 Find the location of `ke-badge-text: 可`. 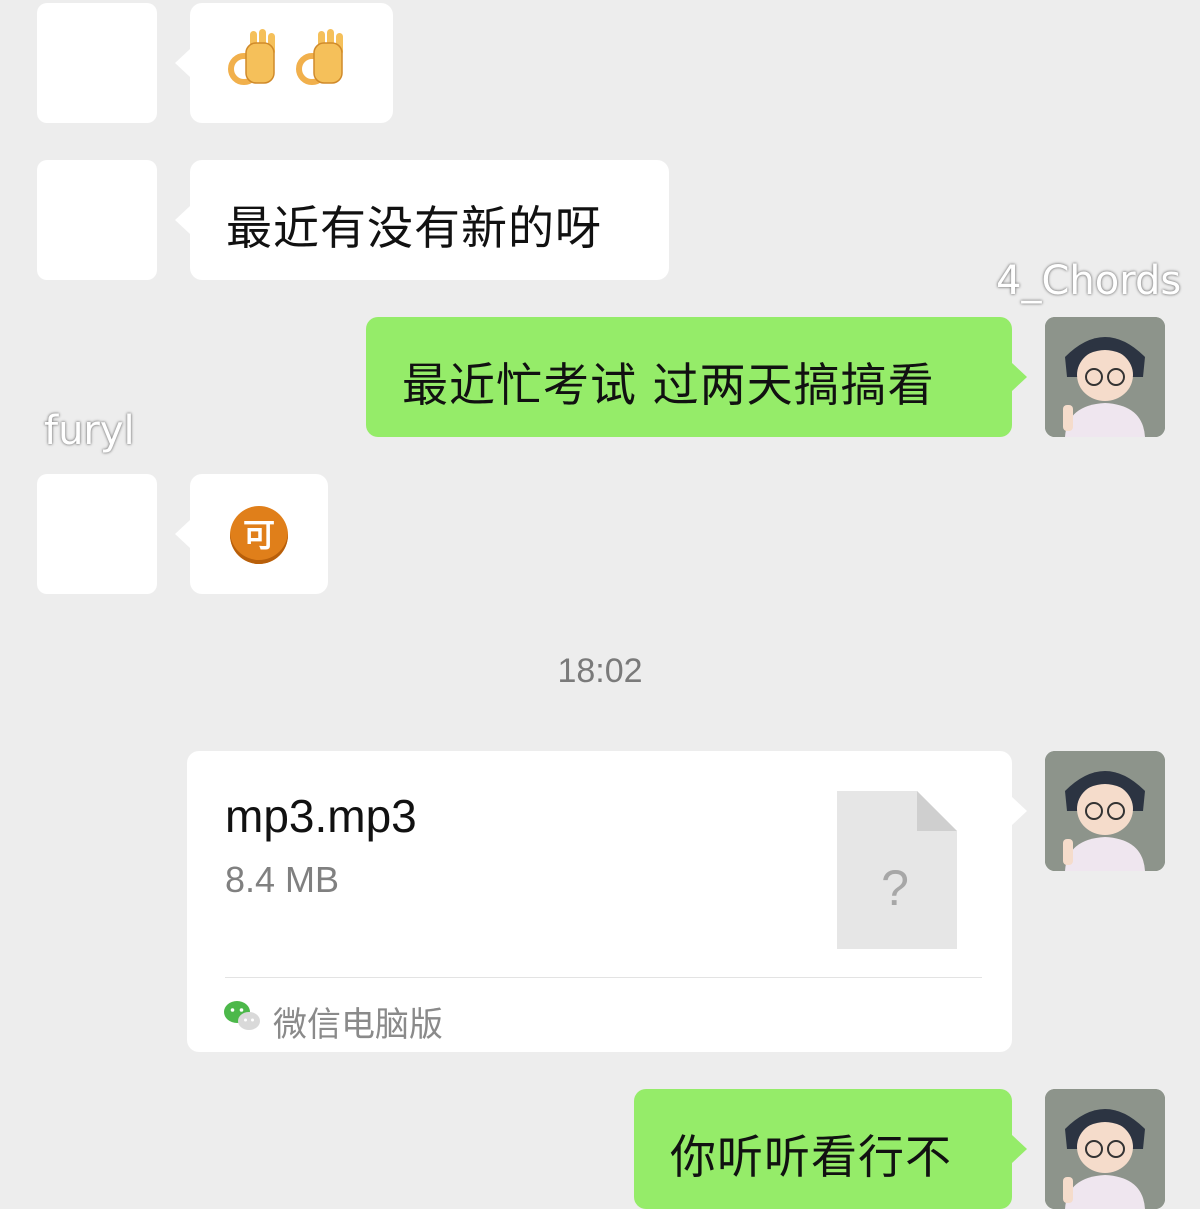

ke-badge-text: 可 is located at coordinates (258, 535).